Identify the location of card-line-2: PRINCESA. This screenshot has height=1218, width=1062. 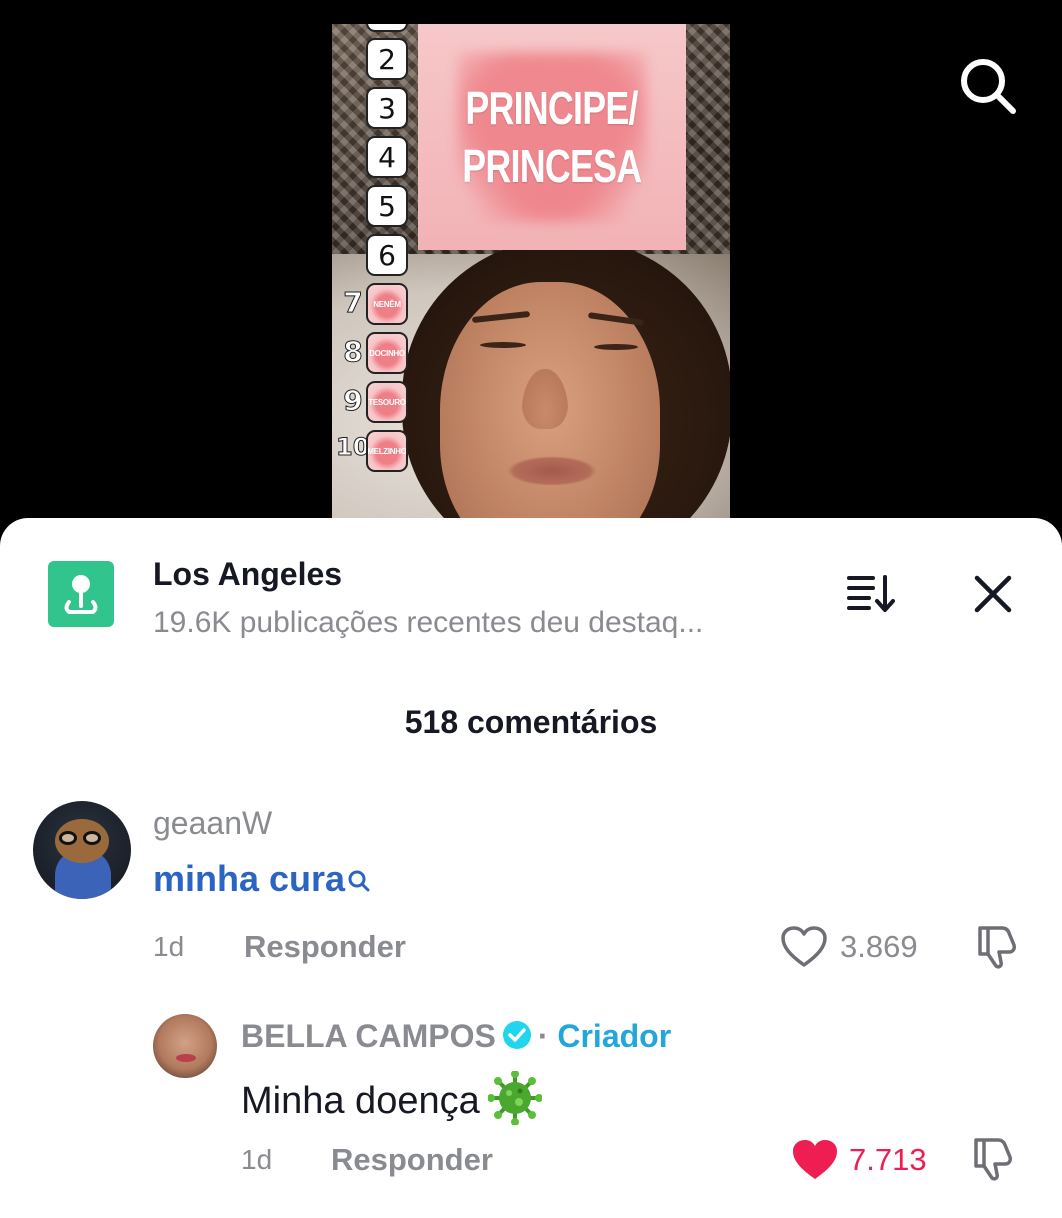
(552, 166).